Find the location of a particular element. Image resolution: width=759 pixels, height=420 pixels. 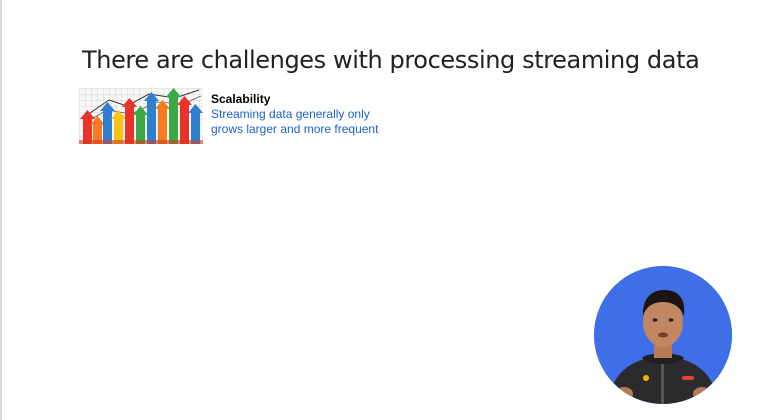

slide-left-border is located at coordinates (1, 210).